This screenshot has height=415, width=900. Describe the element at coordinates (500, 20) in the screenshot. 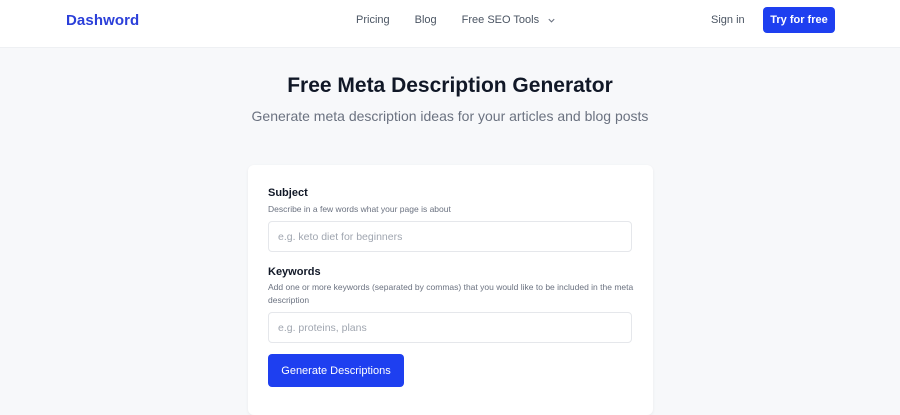

I see `nav-link-label: Free SEO Tools` at that location.